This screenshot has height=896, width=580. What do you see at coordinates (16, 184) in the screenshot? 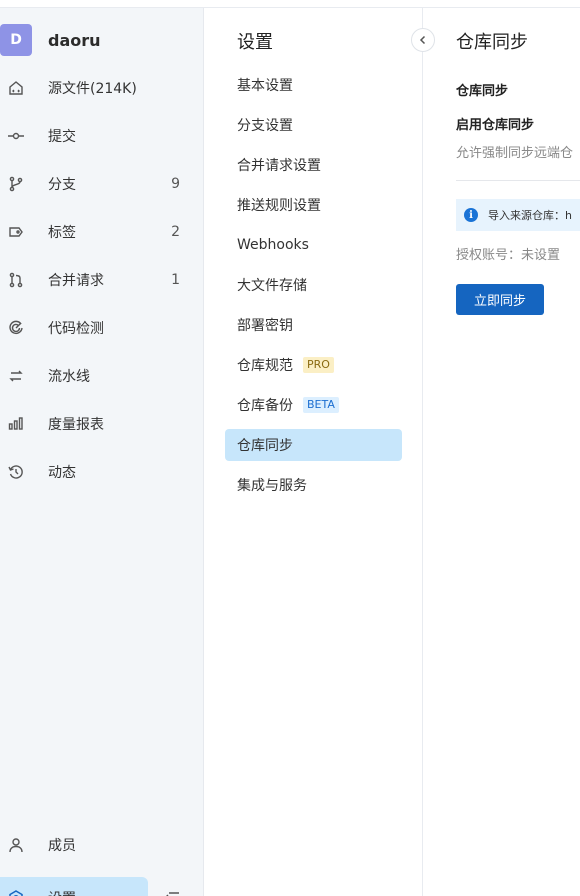
I see `branch-icon` at bounding box center [16, 184].